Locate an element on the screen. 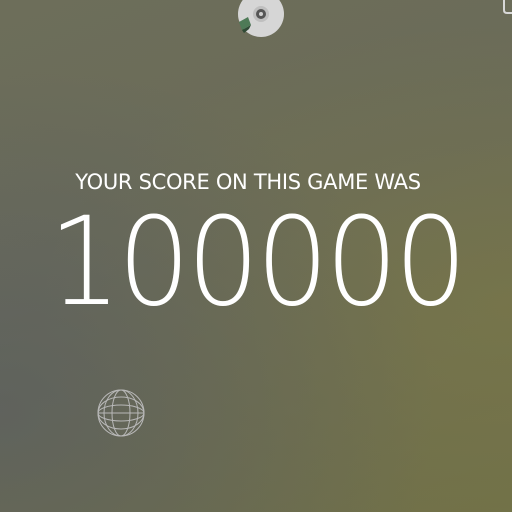 The height and width of the screenshot is (512, 512). menu-corner-icon is located at coordinates (506, 8).